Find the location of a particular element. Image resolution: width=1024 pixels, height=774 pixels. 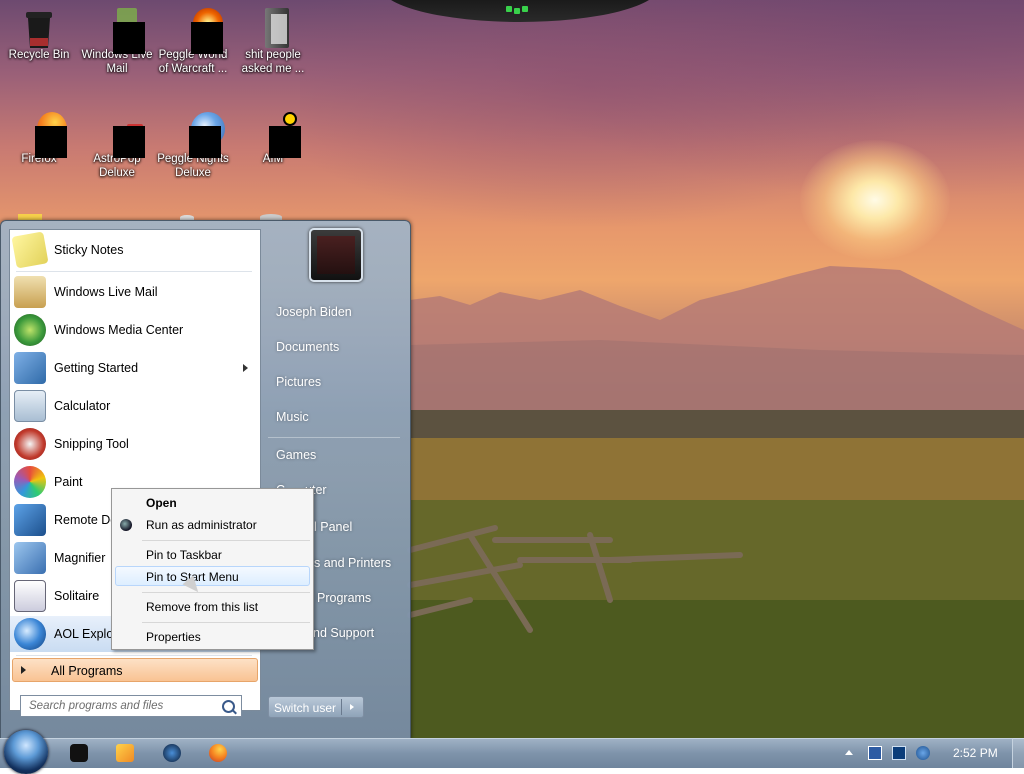

desktop-icon-aim: AIM is located at coordinates (273, 139).